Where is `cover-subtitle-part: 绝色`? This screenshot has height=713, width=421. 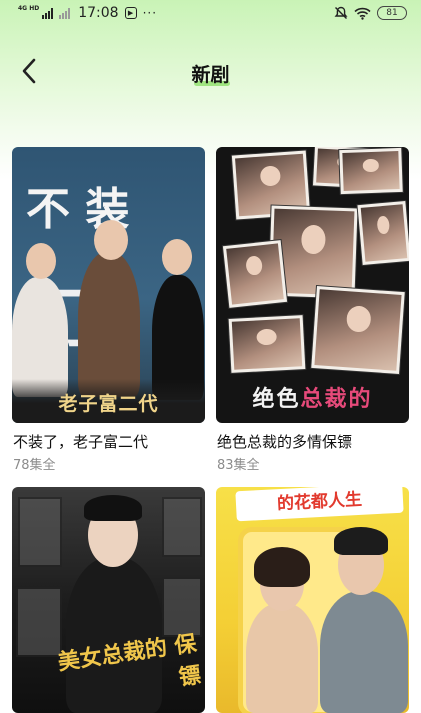
cover-subtitle-part: 绝色 is located at coordinates (276, 399).